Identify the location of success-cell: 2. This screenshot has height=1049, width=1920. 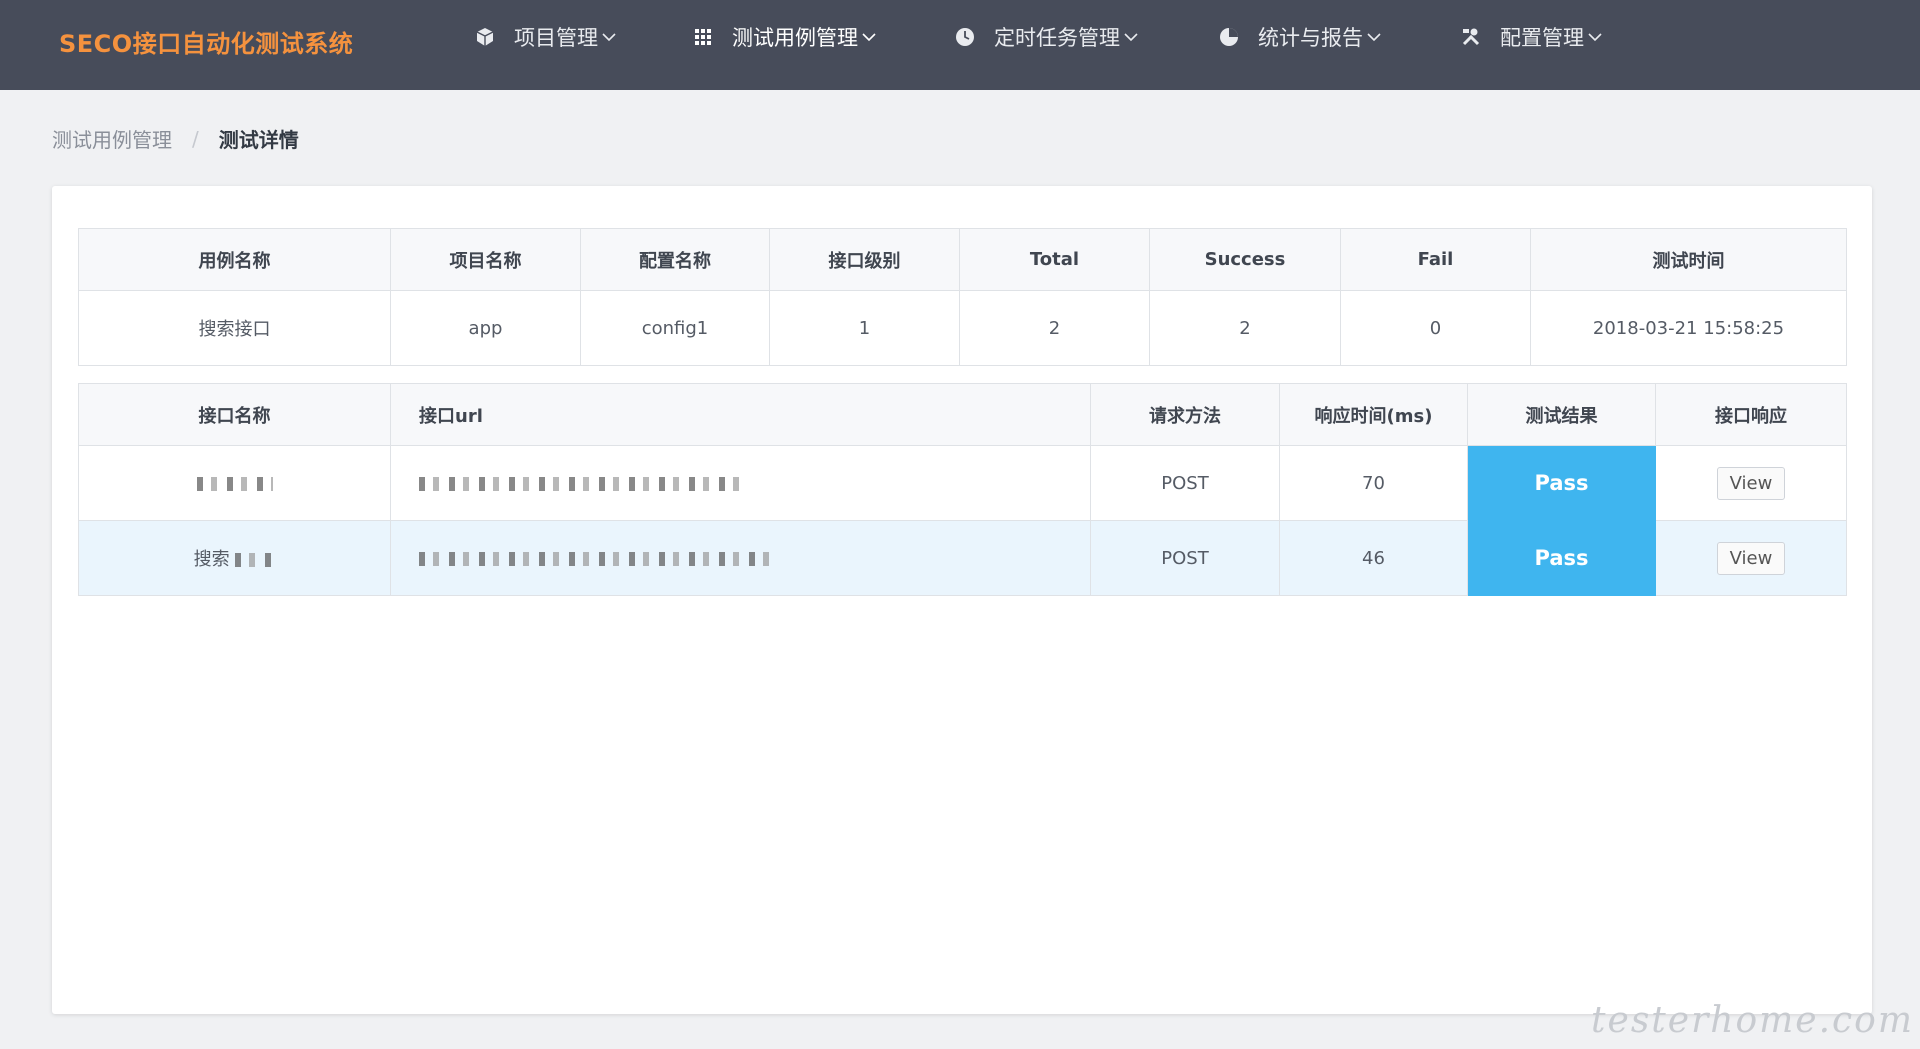
(1245, 328).